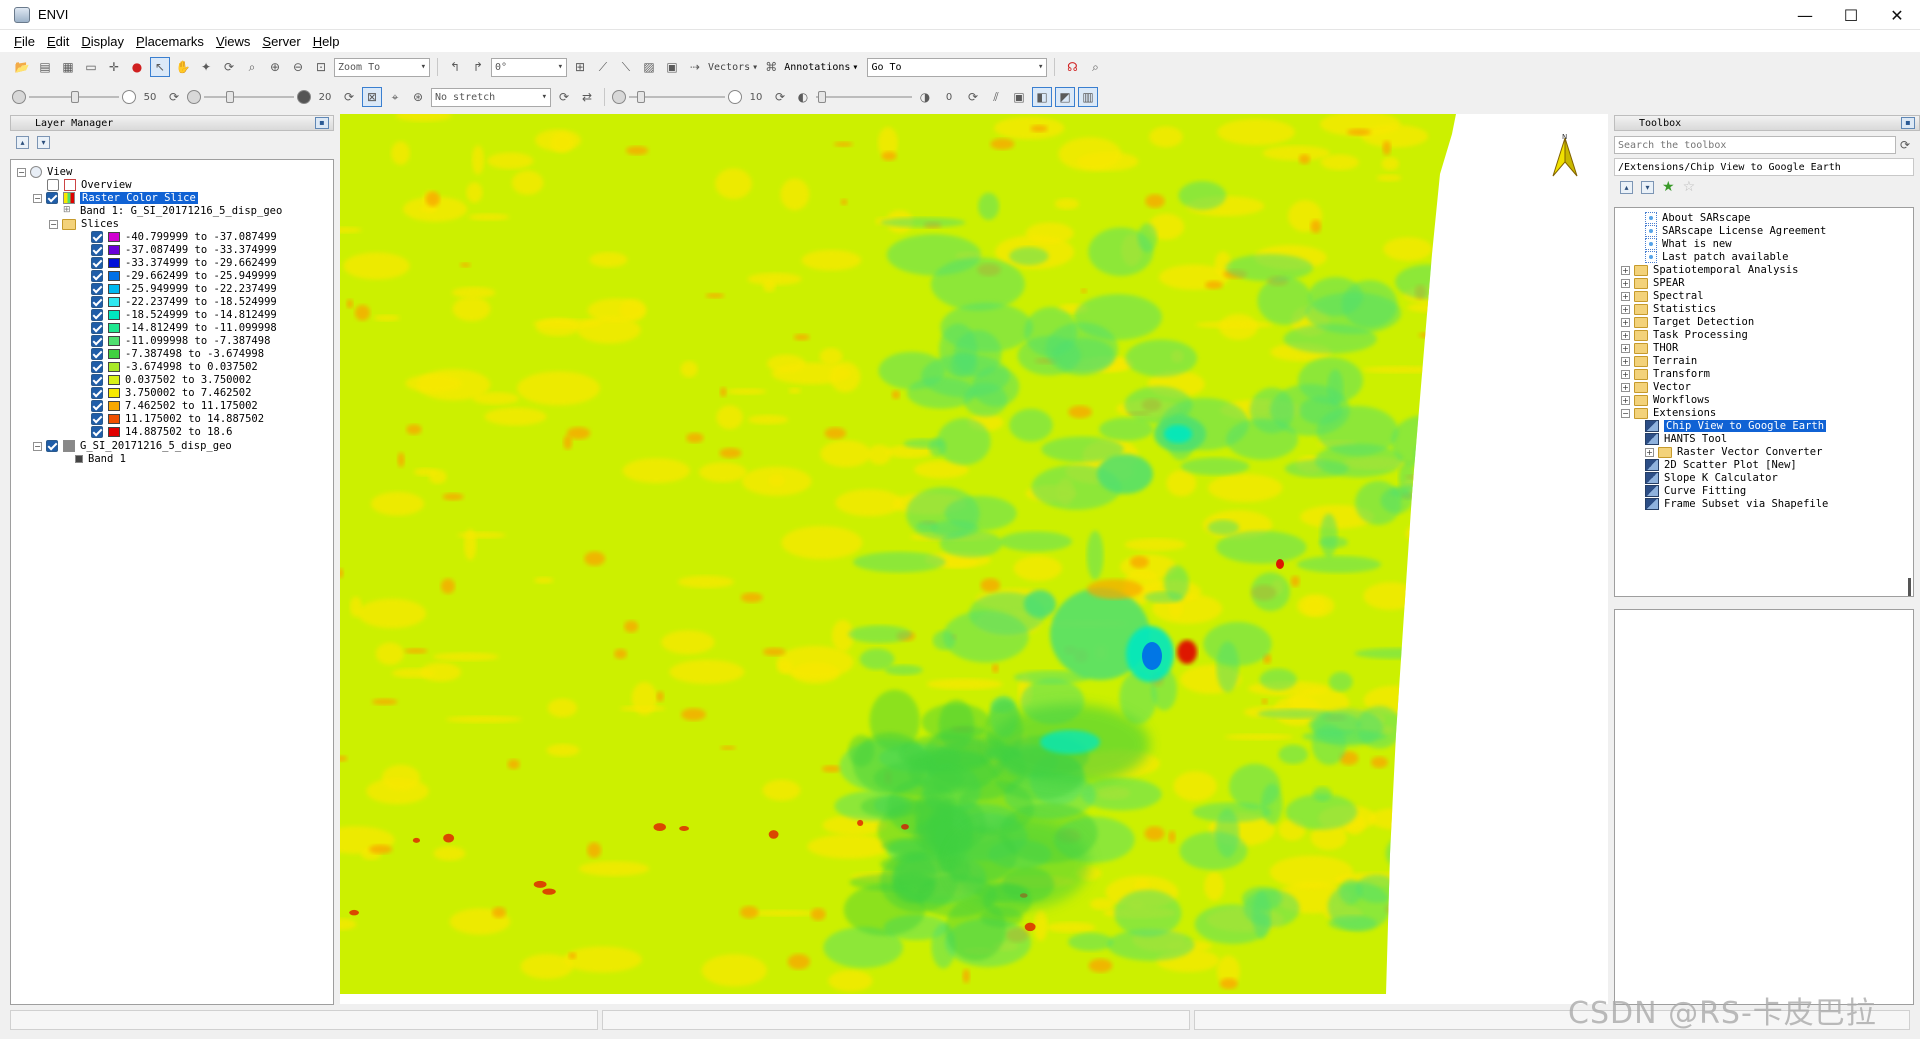 This screenshot has width=1920, height=1039. What do you see at coordinates (1088, 97) in the screenshot?
I see `view-blend-icon: ▥` at bounding box center [1088, 97].